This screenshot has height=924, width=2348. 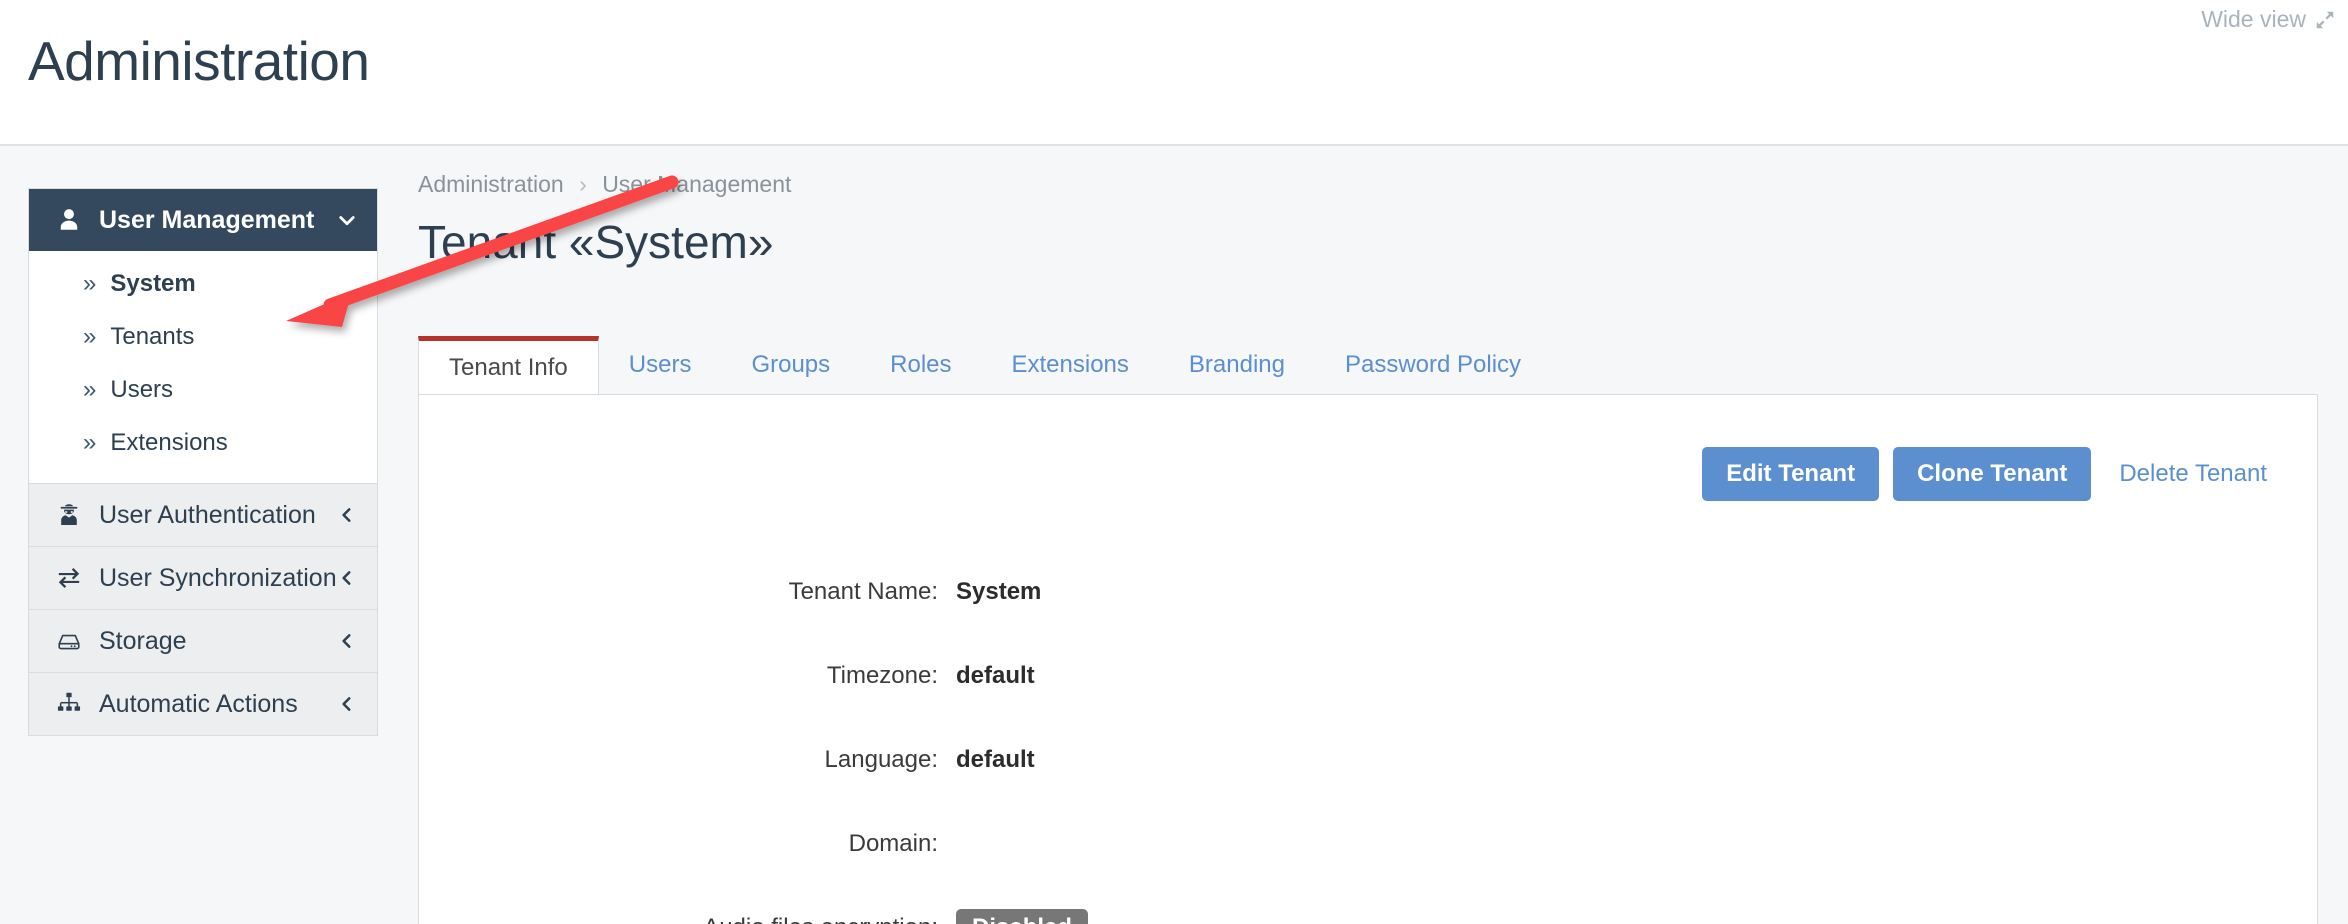 I want to click on sidebar-item-user-authentication: User Authentication, so click(x=203, y=515).